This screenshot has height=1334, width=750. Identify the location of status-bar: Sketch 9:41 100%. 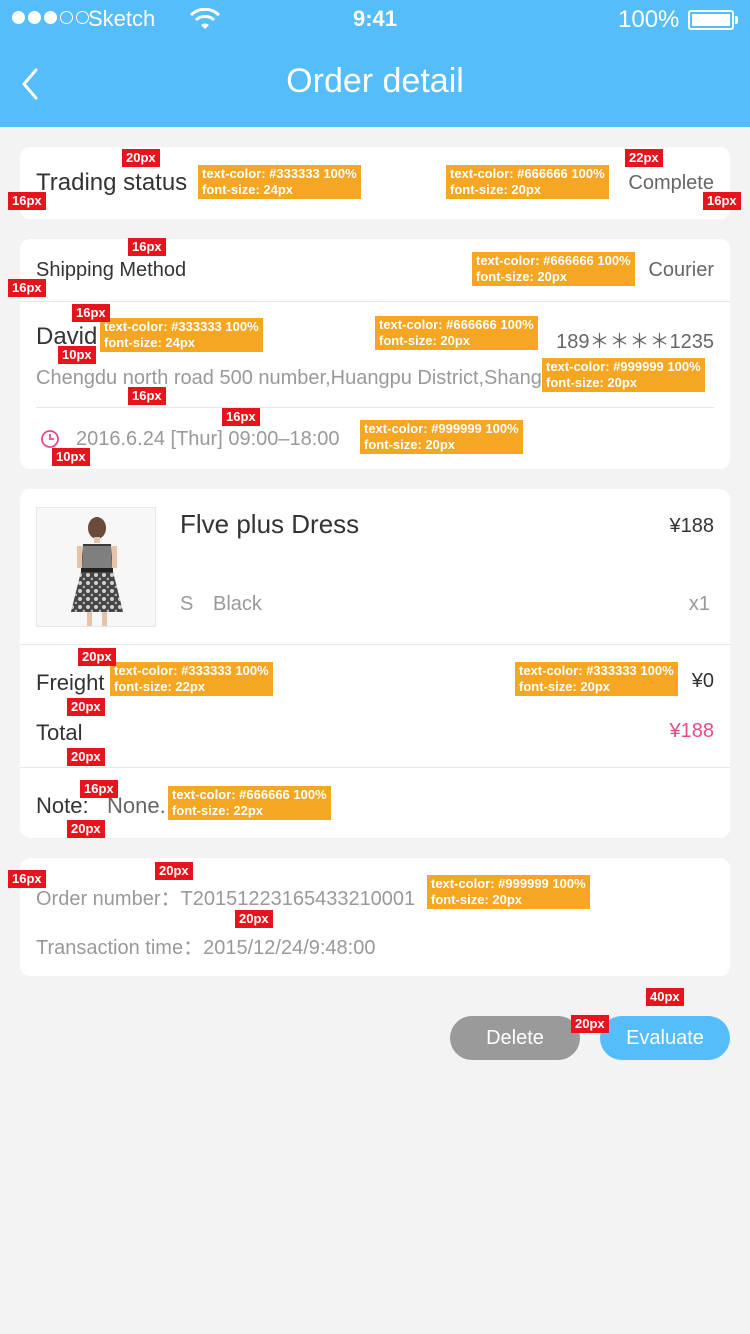
(375, 20).